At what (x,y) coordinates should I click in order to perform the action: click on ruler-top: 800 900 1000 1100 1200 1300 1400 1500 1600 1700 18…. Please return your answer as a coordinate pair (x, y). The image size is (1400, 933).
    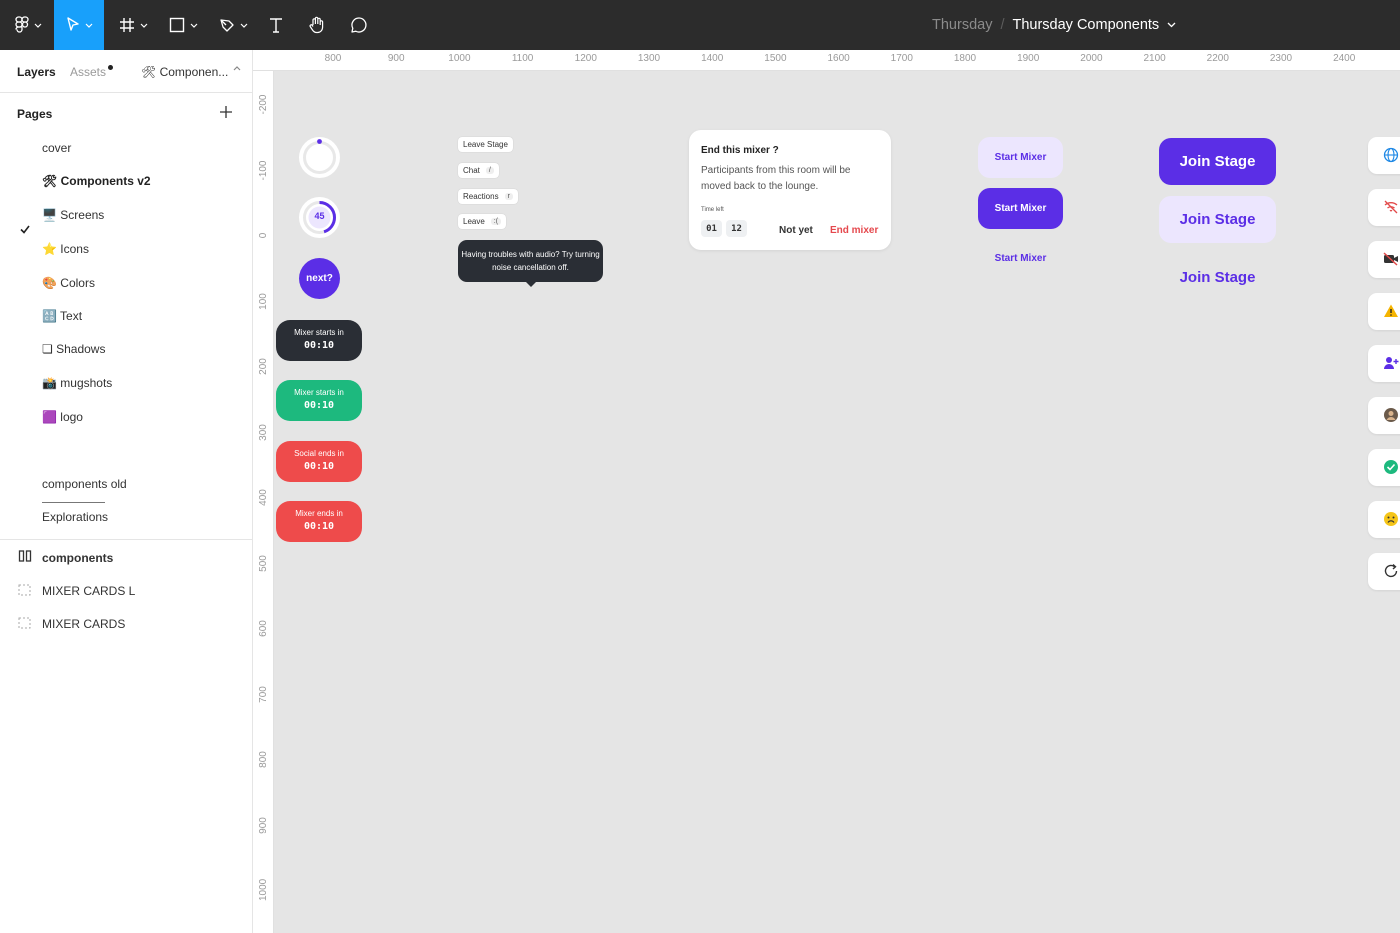
    Looking at the image, I should click on (826, 60).